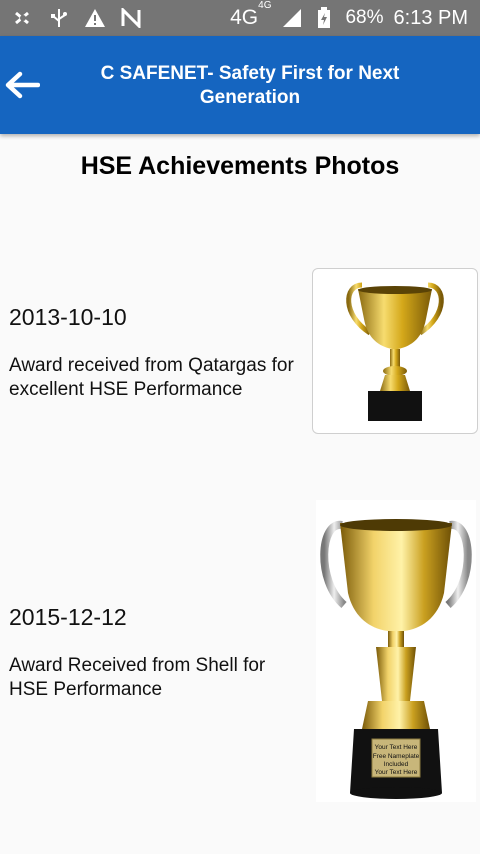 The width and height of the screenshot is (480, 854). What do you see at coordinates (396, 756) in the screenshot?
I see `nameplate-text: Free Nameplate` at bounding box center [396, 756].